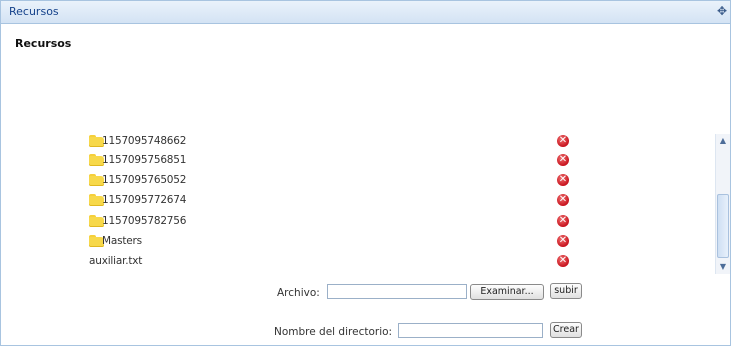 The height and width of the screenshot is (347, 731). I want to click on list-item: Masters ✕, so click(339, 242).